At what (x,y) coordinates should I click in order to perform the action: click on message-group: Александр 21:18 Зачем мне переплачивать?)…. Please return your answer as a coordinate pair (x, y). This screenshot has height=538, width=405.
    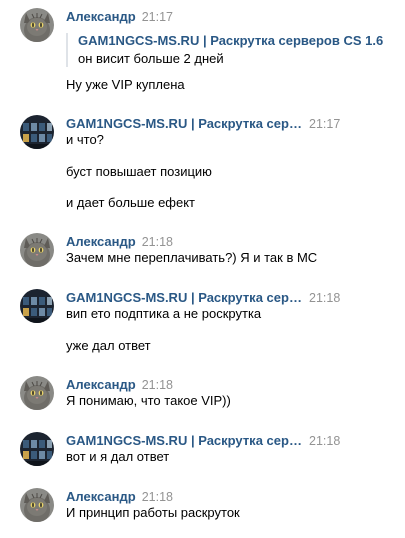
    Looking at the image, I should click on (202, 253).